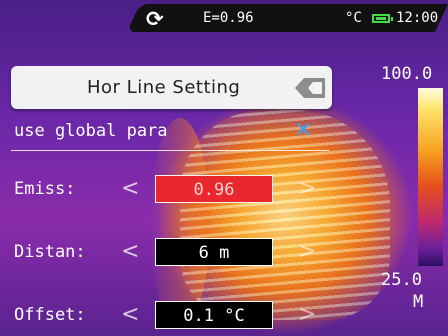 This screenshot has width=448, height=336. I want to click on distance-label: Distan:, so click(50, 252).